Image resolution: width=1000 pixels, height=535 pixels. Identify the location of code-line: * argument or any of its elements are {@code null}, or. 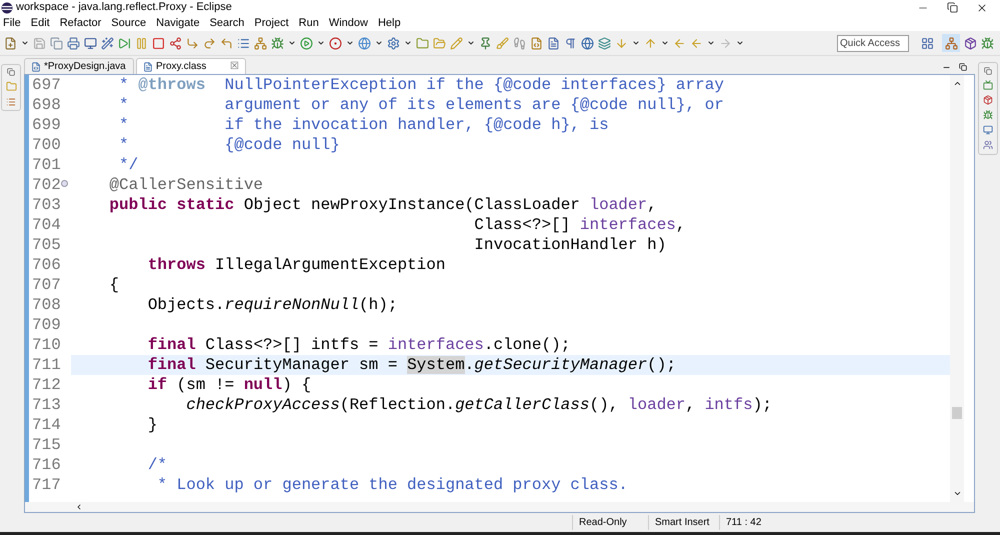
(421, 105).